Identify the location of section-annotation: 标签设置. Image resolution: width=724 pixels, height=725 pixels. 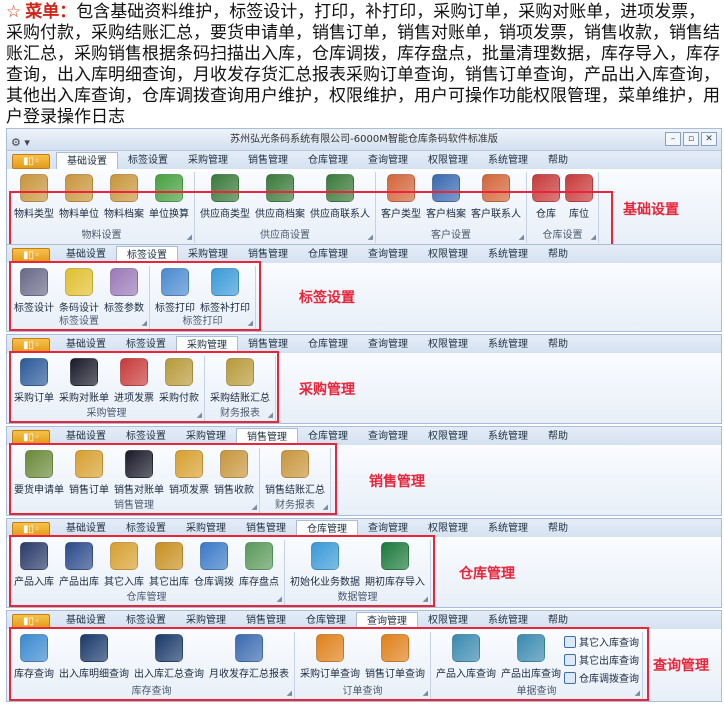
(327, 298).